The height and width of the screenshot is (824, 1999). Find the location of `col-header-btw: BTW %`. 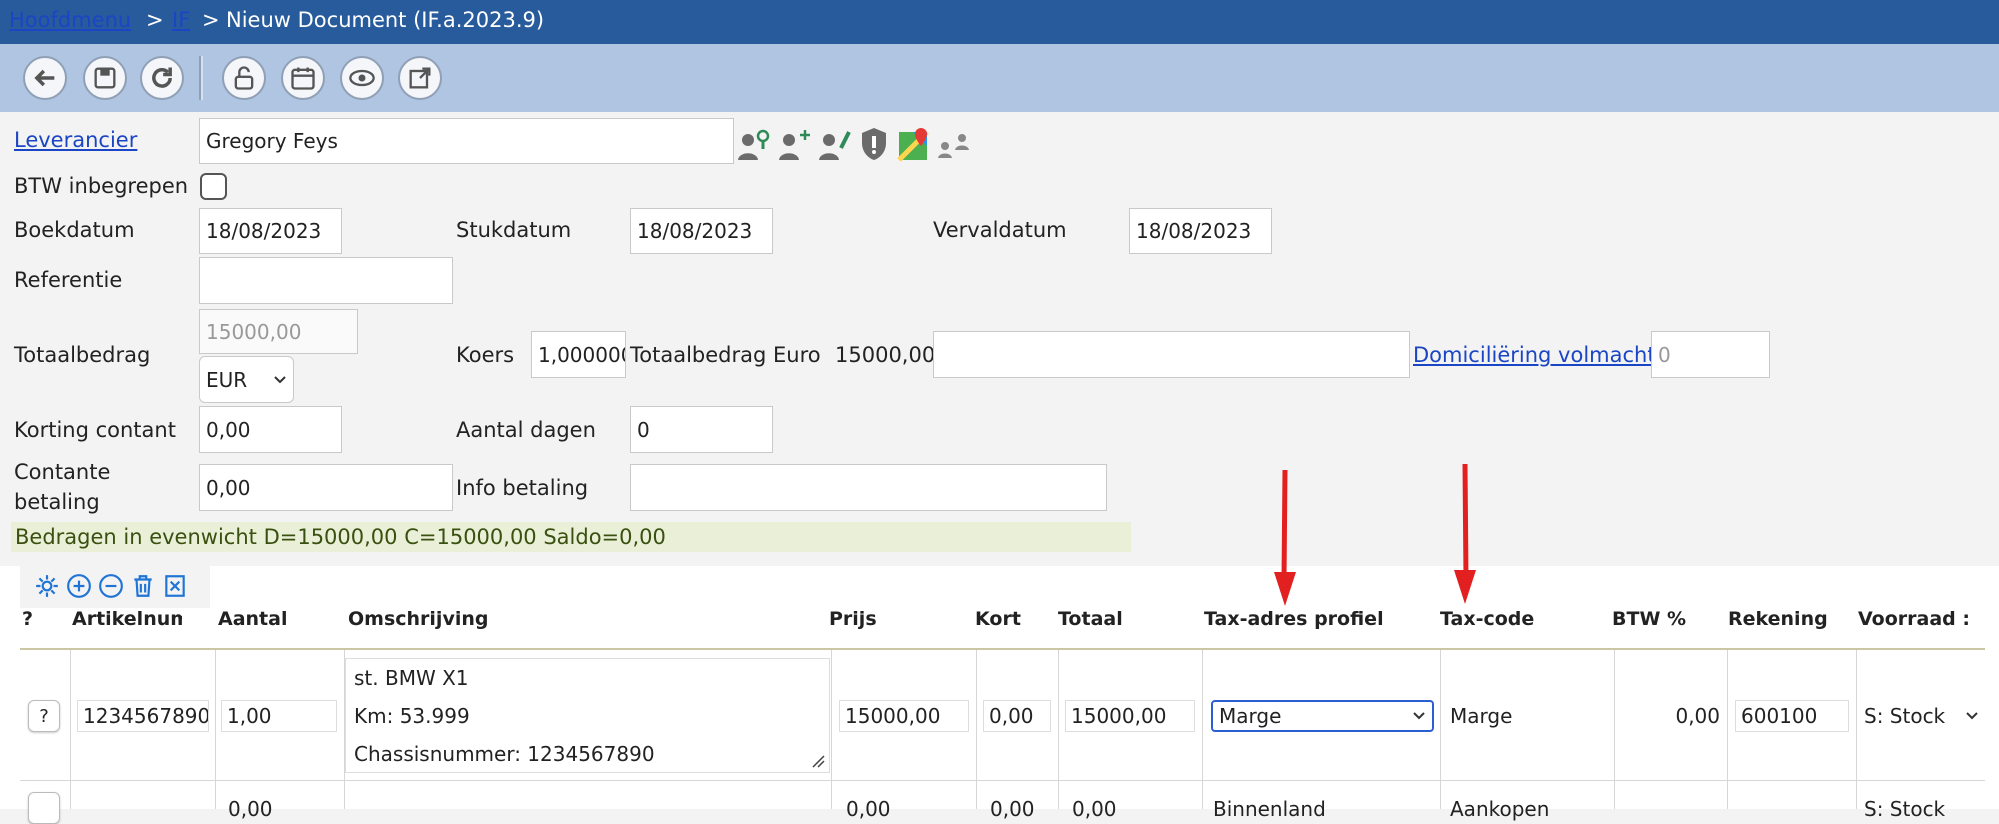

col-header-btw: BTW % is located at coordinates (1662, 619).